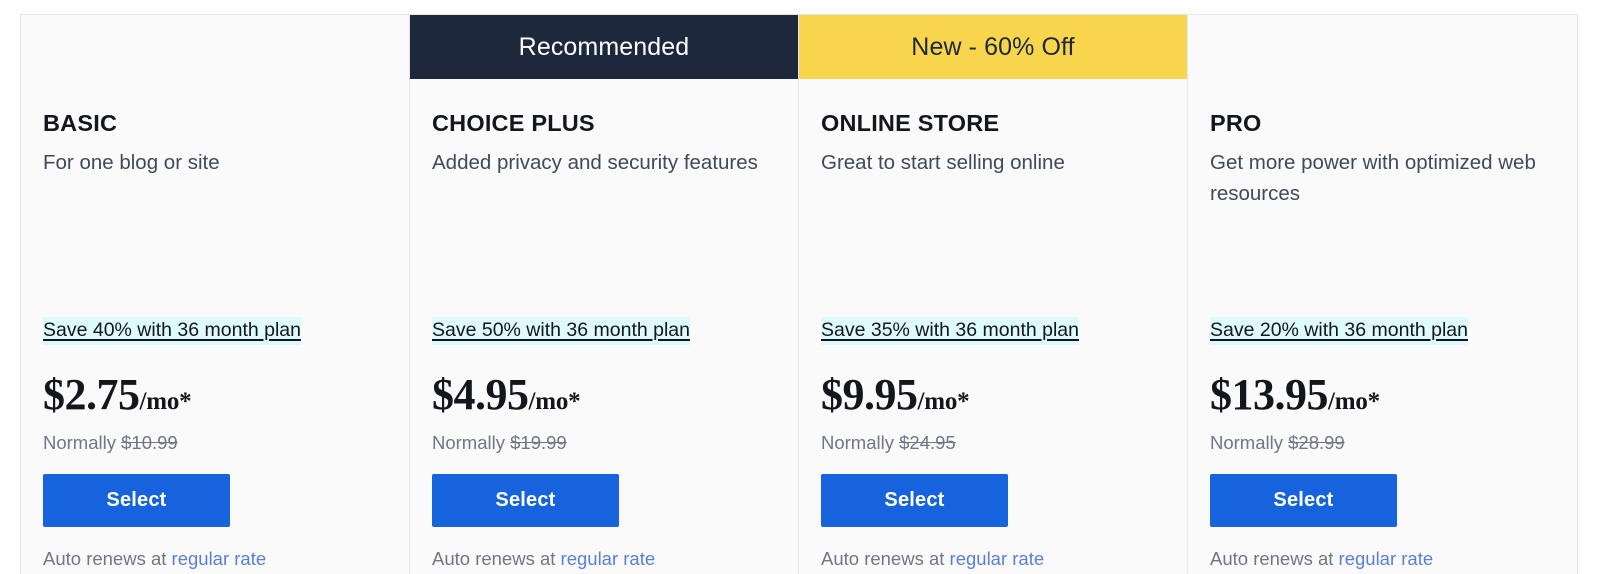 The height and width of the screenshot is (574, 1600). I want to click on plan-description: For one blog or site, so click(131, 162).